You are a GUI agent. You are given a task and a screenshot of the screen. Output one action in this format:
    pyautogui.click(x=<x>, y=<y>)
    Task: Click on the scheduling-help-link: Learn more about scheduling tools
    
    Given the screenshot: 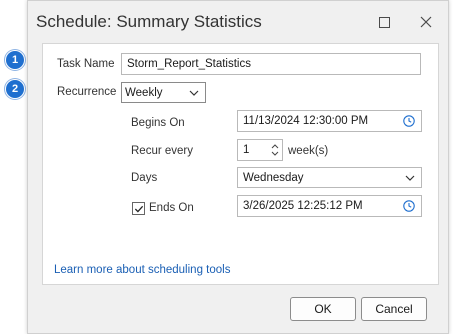 What is the action you would take?
    pyautogui.click(x=142, y=270)
    